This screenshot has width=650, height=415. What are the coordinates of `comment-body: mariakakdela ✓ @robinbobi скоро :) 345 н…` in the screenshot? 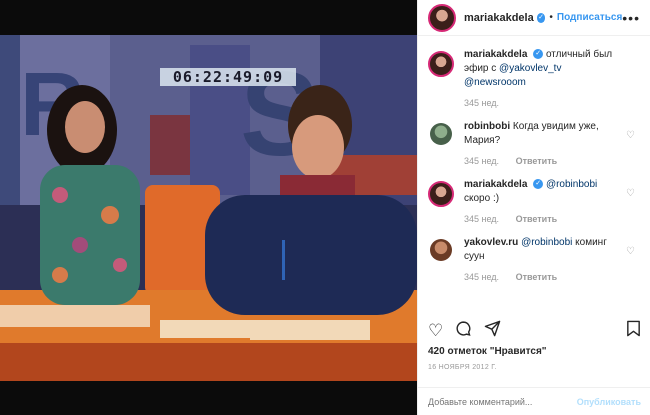 It's located at (544, 202).